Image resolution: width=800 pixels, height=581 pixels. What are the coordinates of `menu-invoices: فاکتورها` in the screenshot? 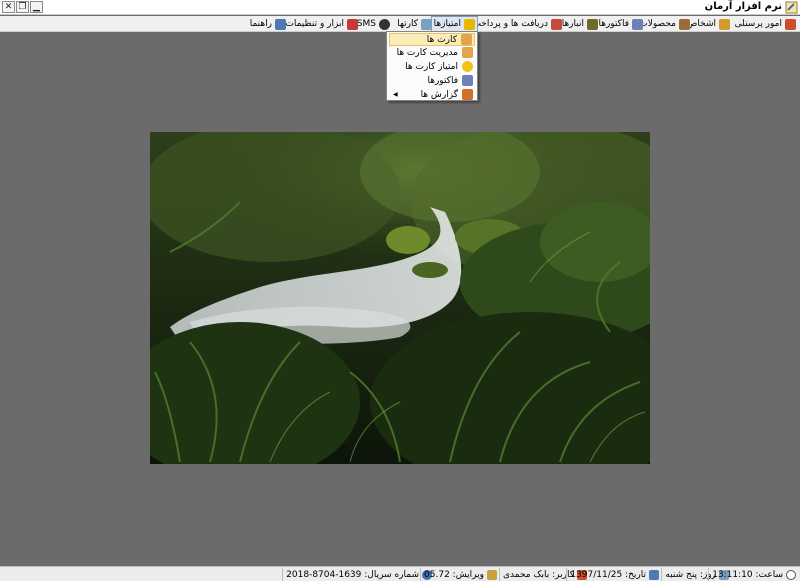 It's located at (620, 24).